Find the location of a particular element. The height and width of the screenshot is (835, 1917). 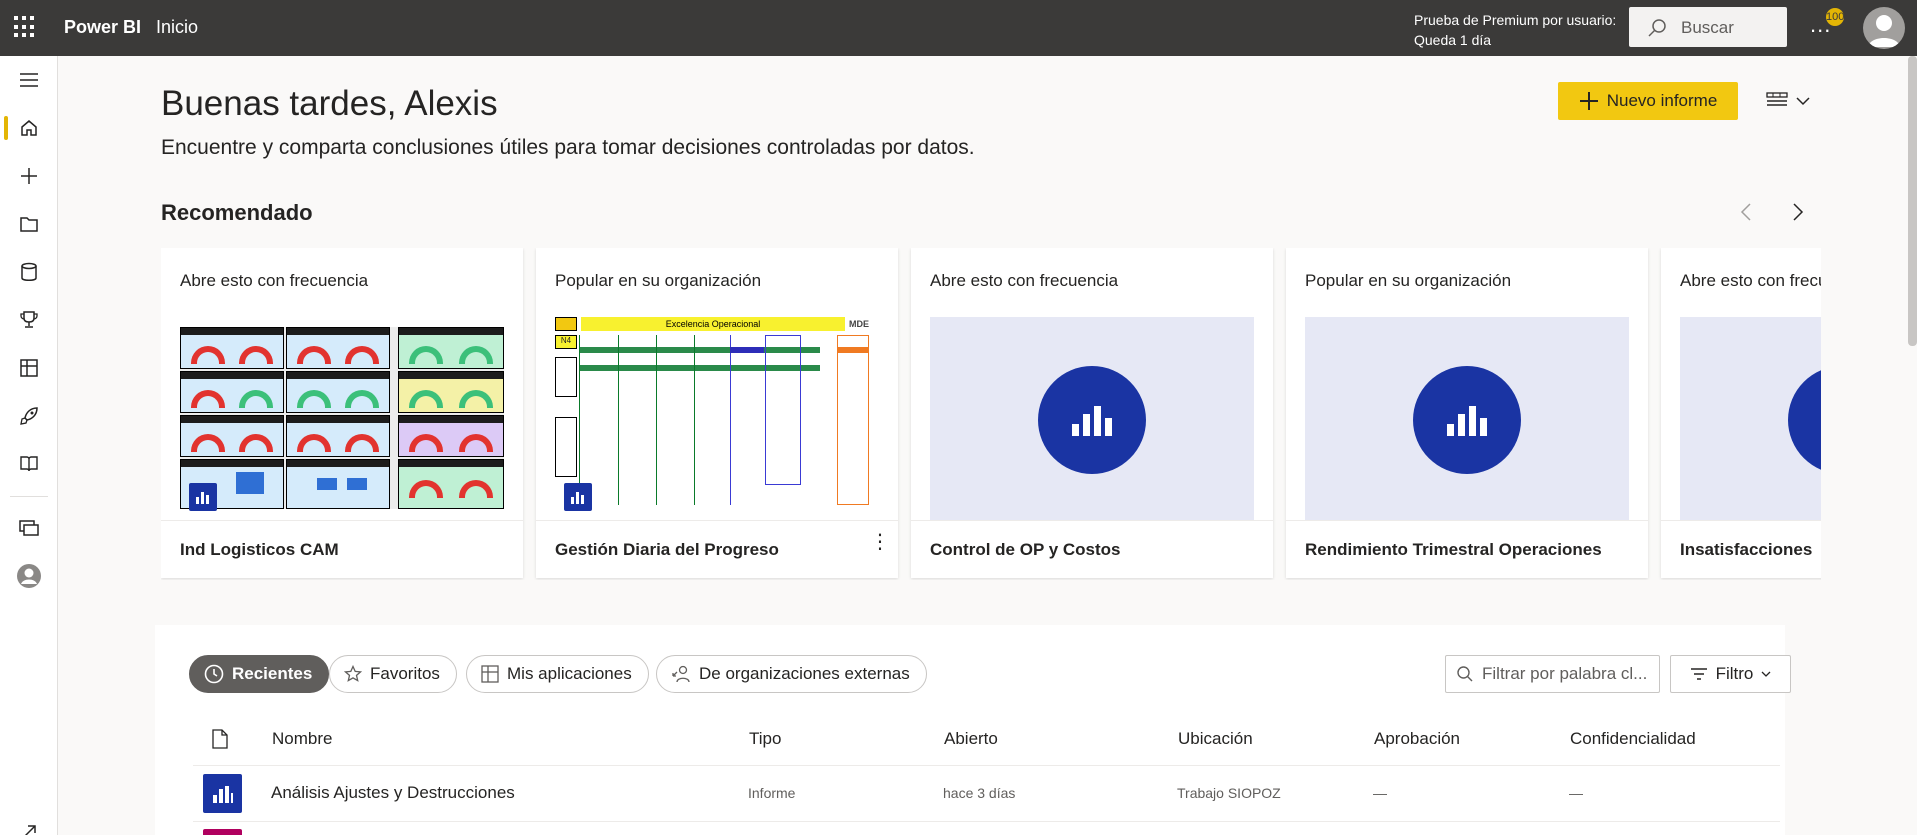

row-type: Informe is located at coordinates (772, 793).